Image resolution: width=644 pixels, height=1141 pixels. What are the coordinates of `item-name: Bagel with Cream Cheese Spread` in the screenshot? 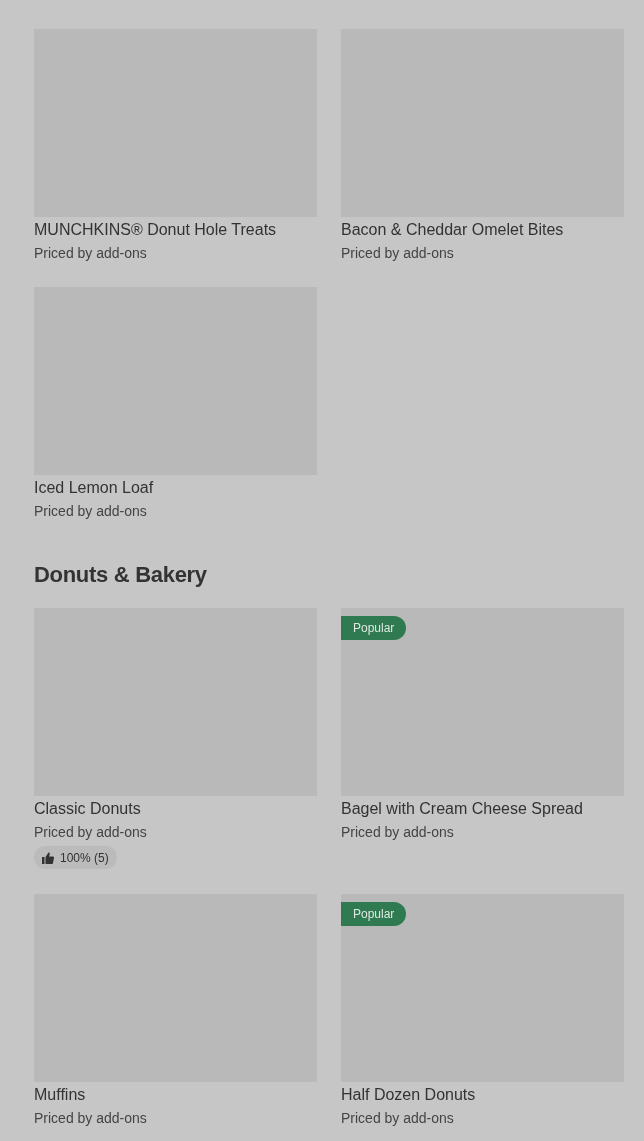 It's located at (462, 809).